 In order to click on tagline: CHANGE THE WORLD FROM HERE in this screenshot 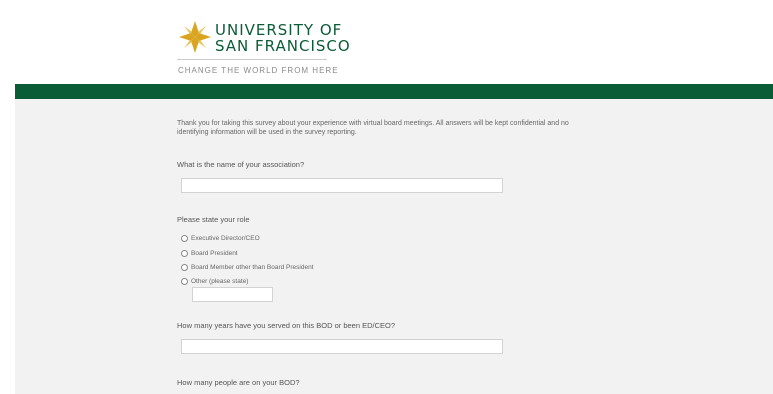, I will do `click(258, 70)`.